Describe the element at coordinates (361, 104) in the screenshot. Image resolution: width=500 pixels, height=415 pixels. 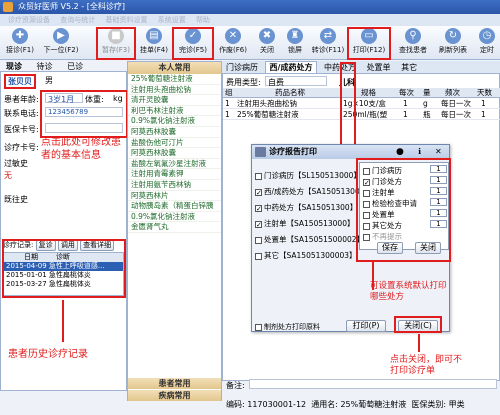
I see `table-row: 1 注射用头孢曲松钠 1g×10支/盒 1 g 每日一次 1` at that location.